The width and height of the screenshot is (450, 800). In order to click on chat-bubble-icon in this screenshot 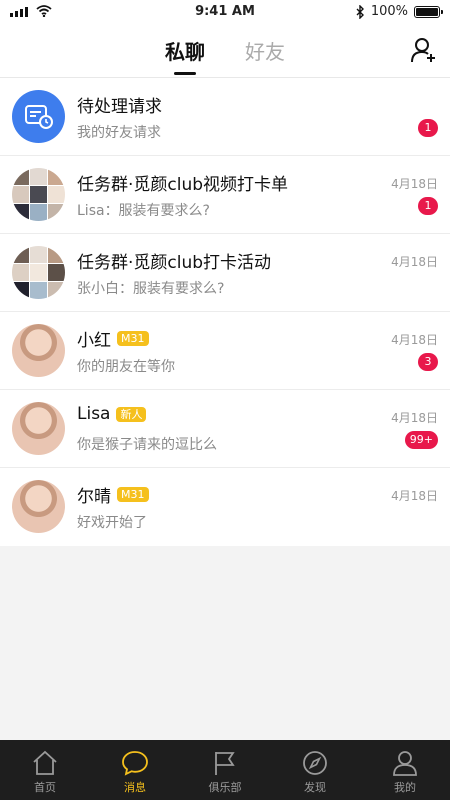, I will do `click(135, 763)`.